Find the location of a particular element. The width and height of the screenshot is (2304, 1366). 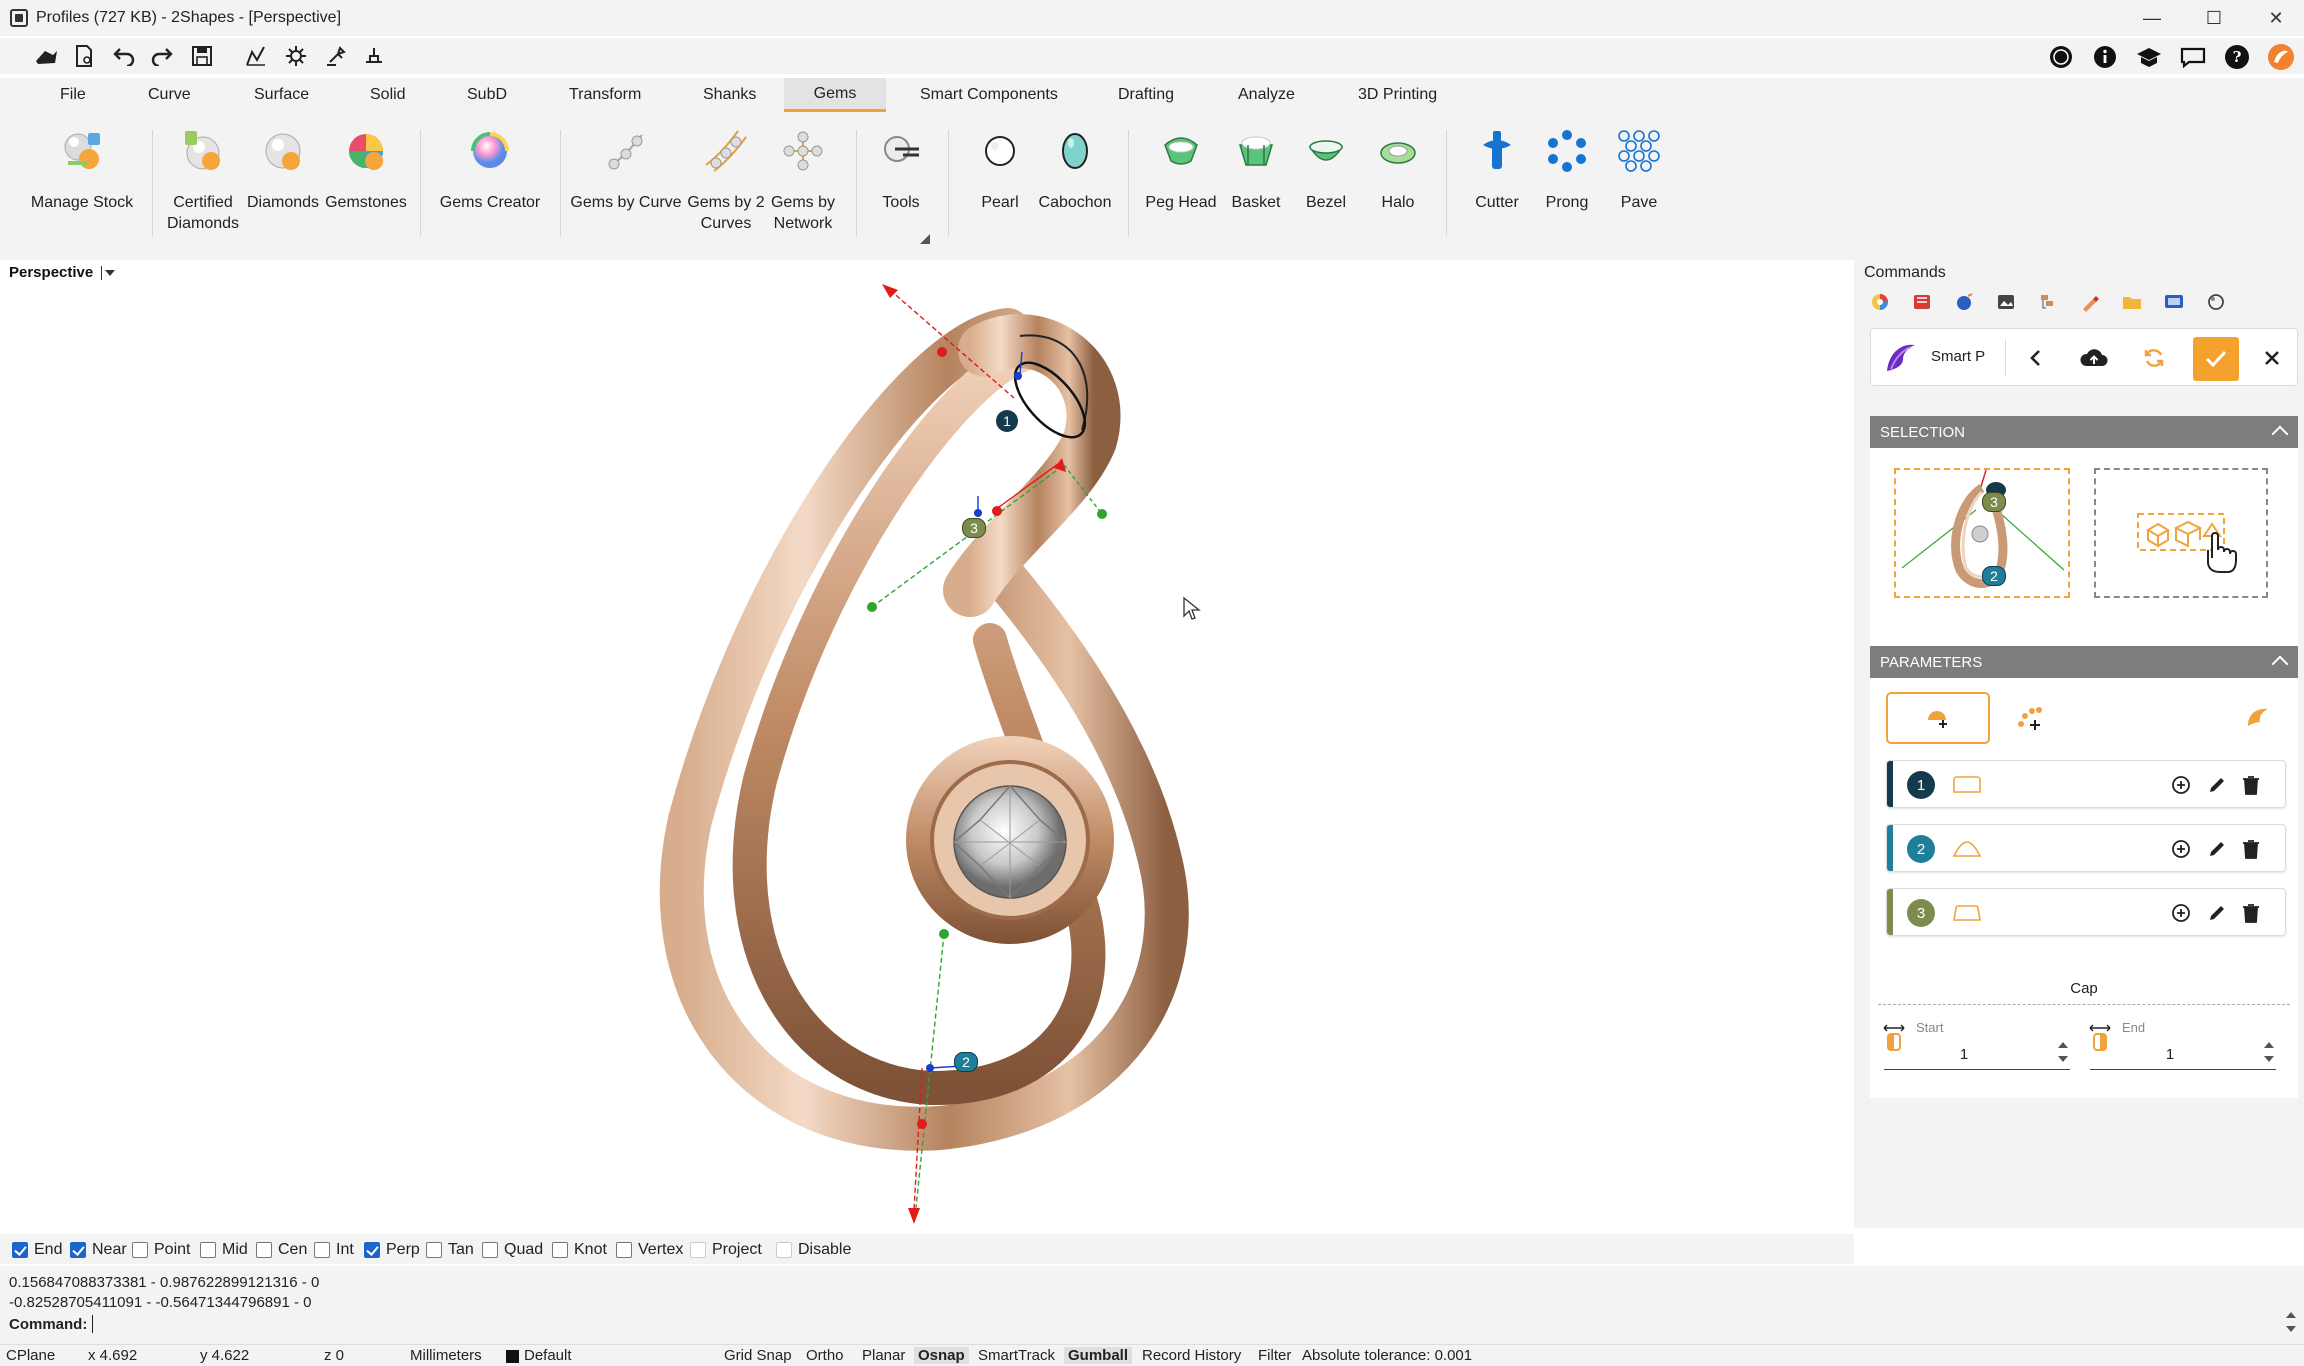

snap-disable: Disable is located at coordinates (813, 1250).